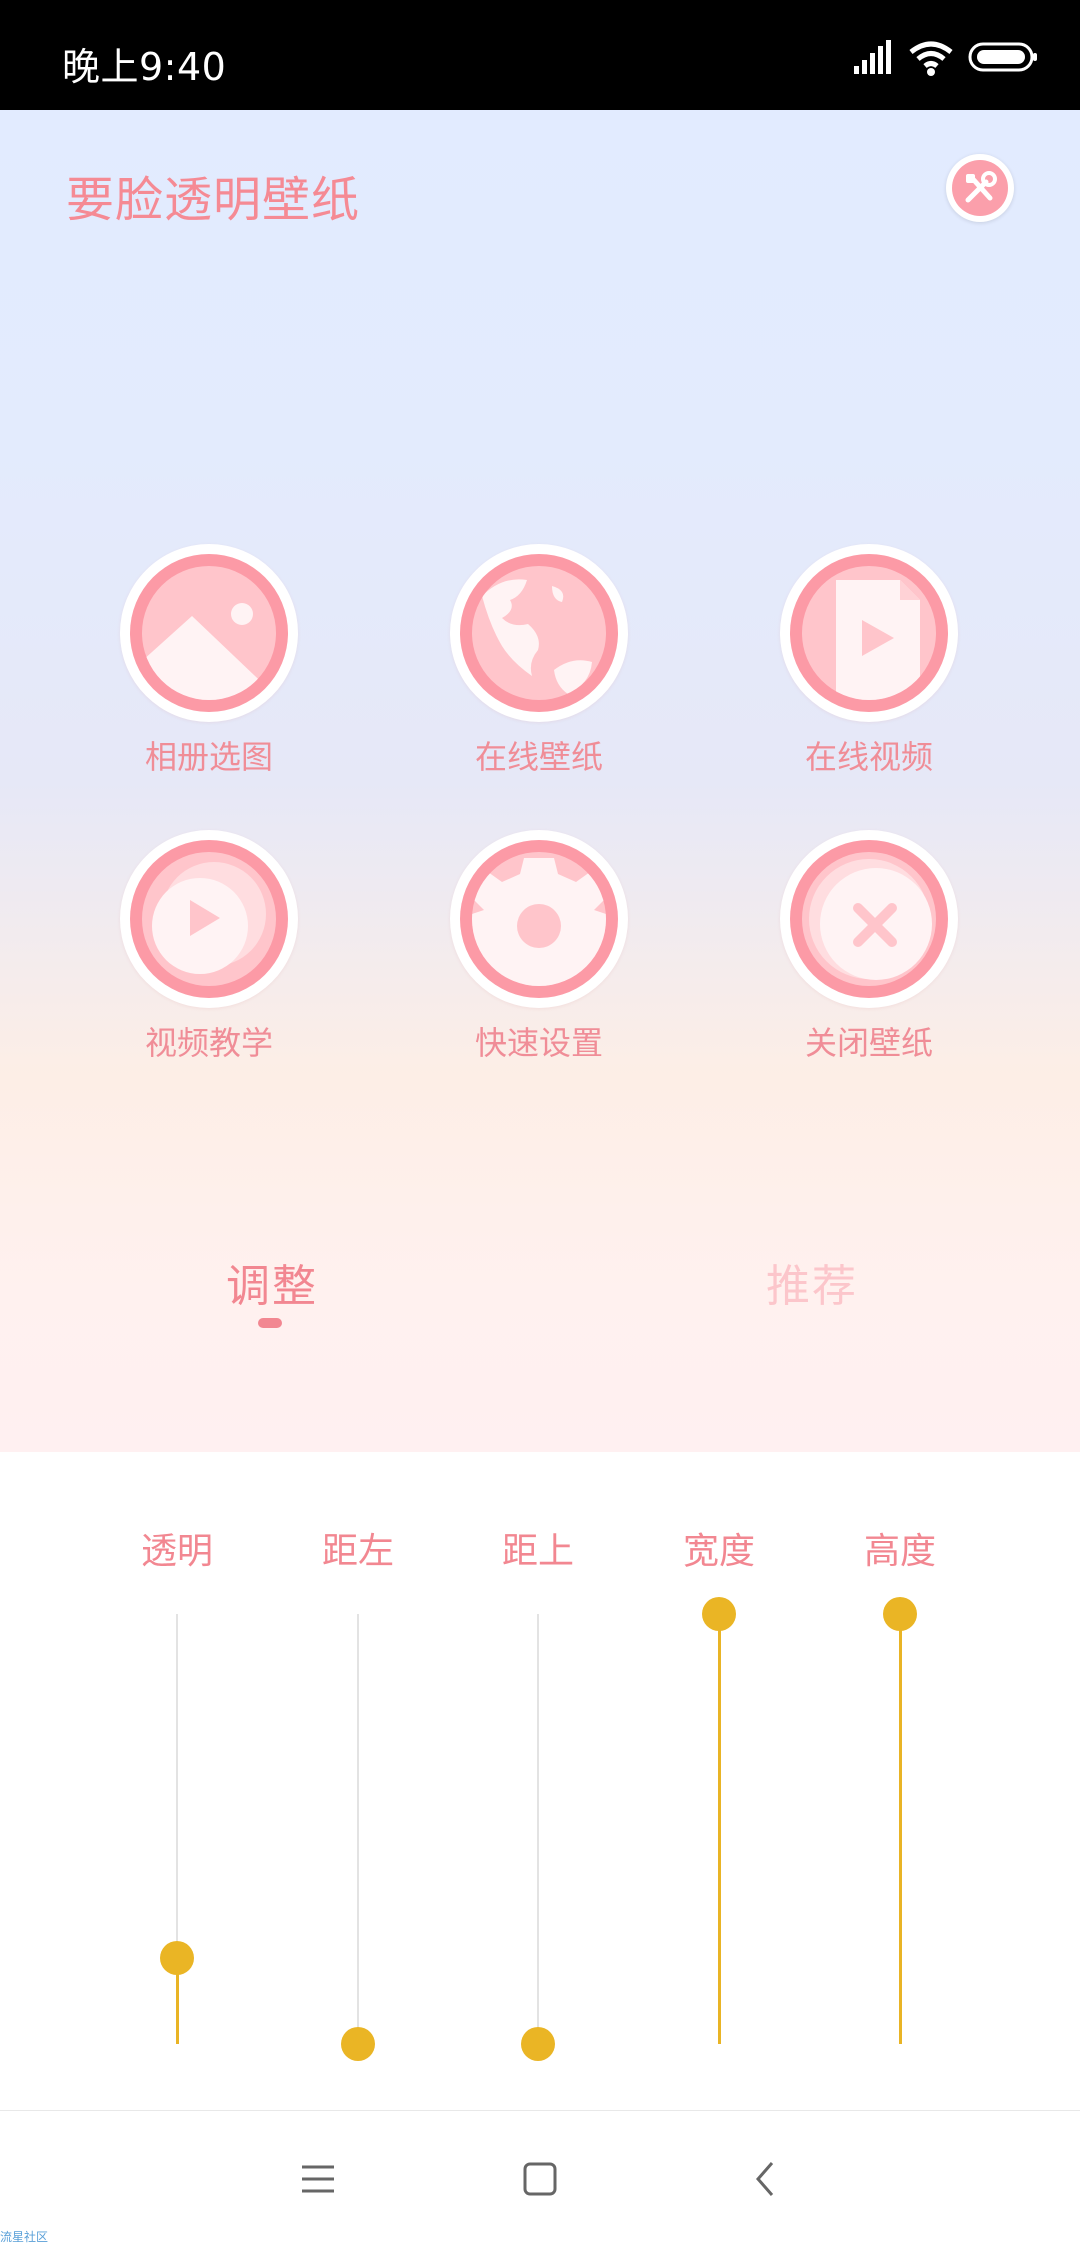 This screenshot has width=1080, height=2244. I want to click on slider-height: 高度, so click(900, 1762).